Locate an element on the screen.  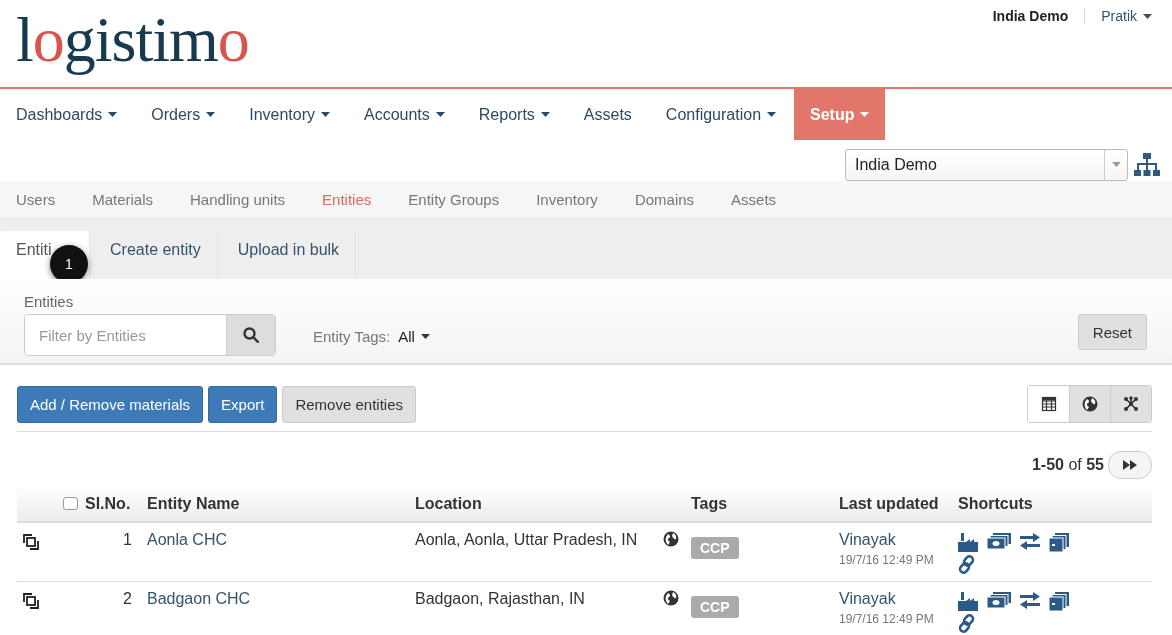
subnav-item: Materials is located at coordinates (123, 199).